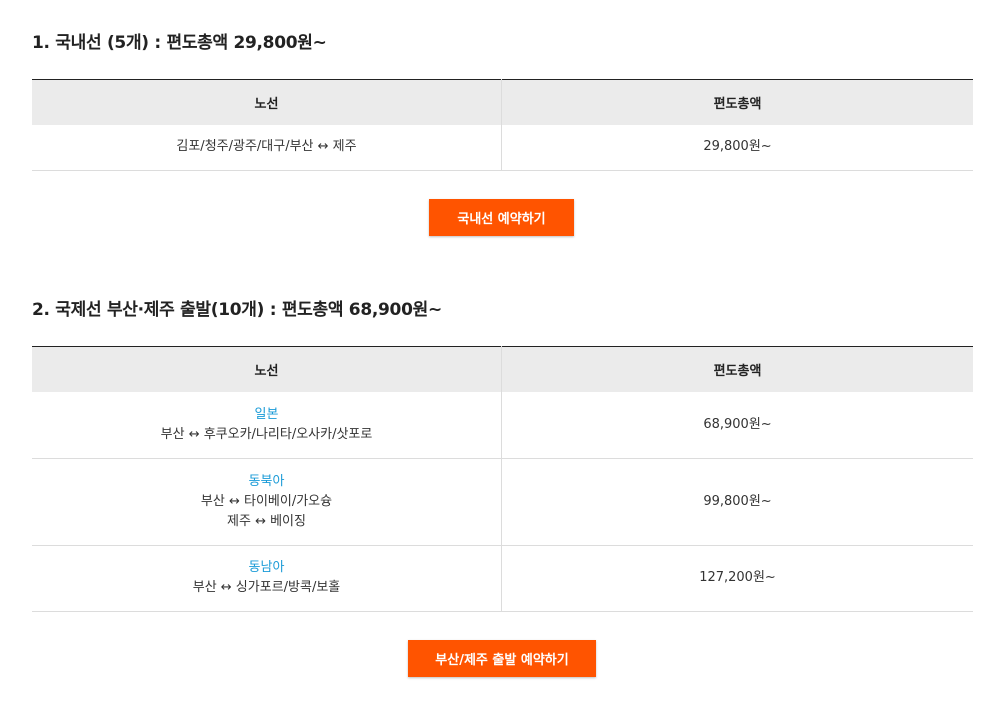  I want to click on international-booking-button: 부산/제주 출발 예약하기, so click(502, 658).